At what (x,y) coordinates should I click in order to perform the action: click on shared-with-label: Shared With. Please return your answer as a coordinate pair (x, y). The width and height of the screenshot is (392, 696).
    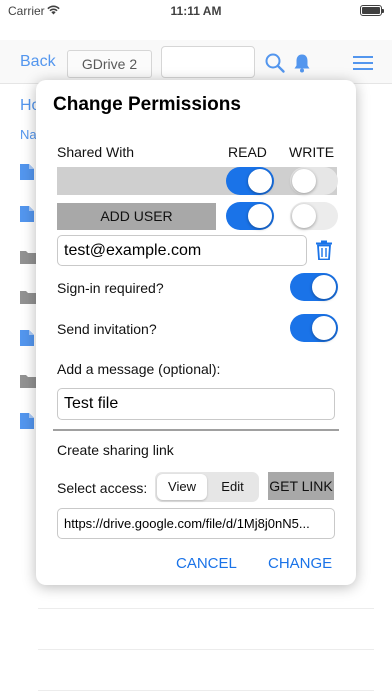
    Looking at the image, I should click on (96, 152).